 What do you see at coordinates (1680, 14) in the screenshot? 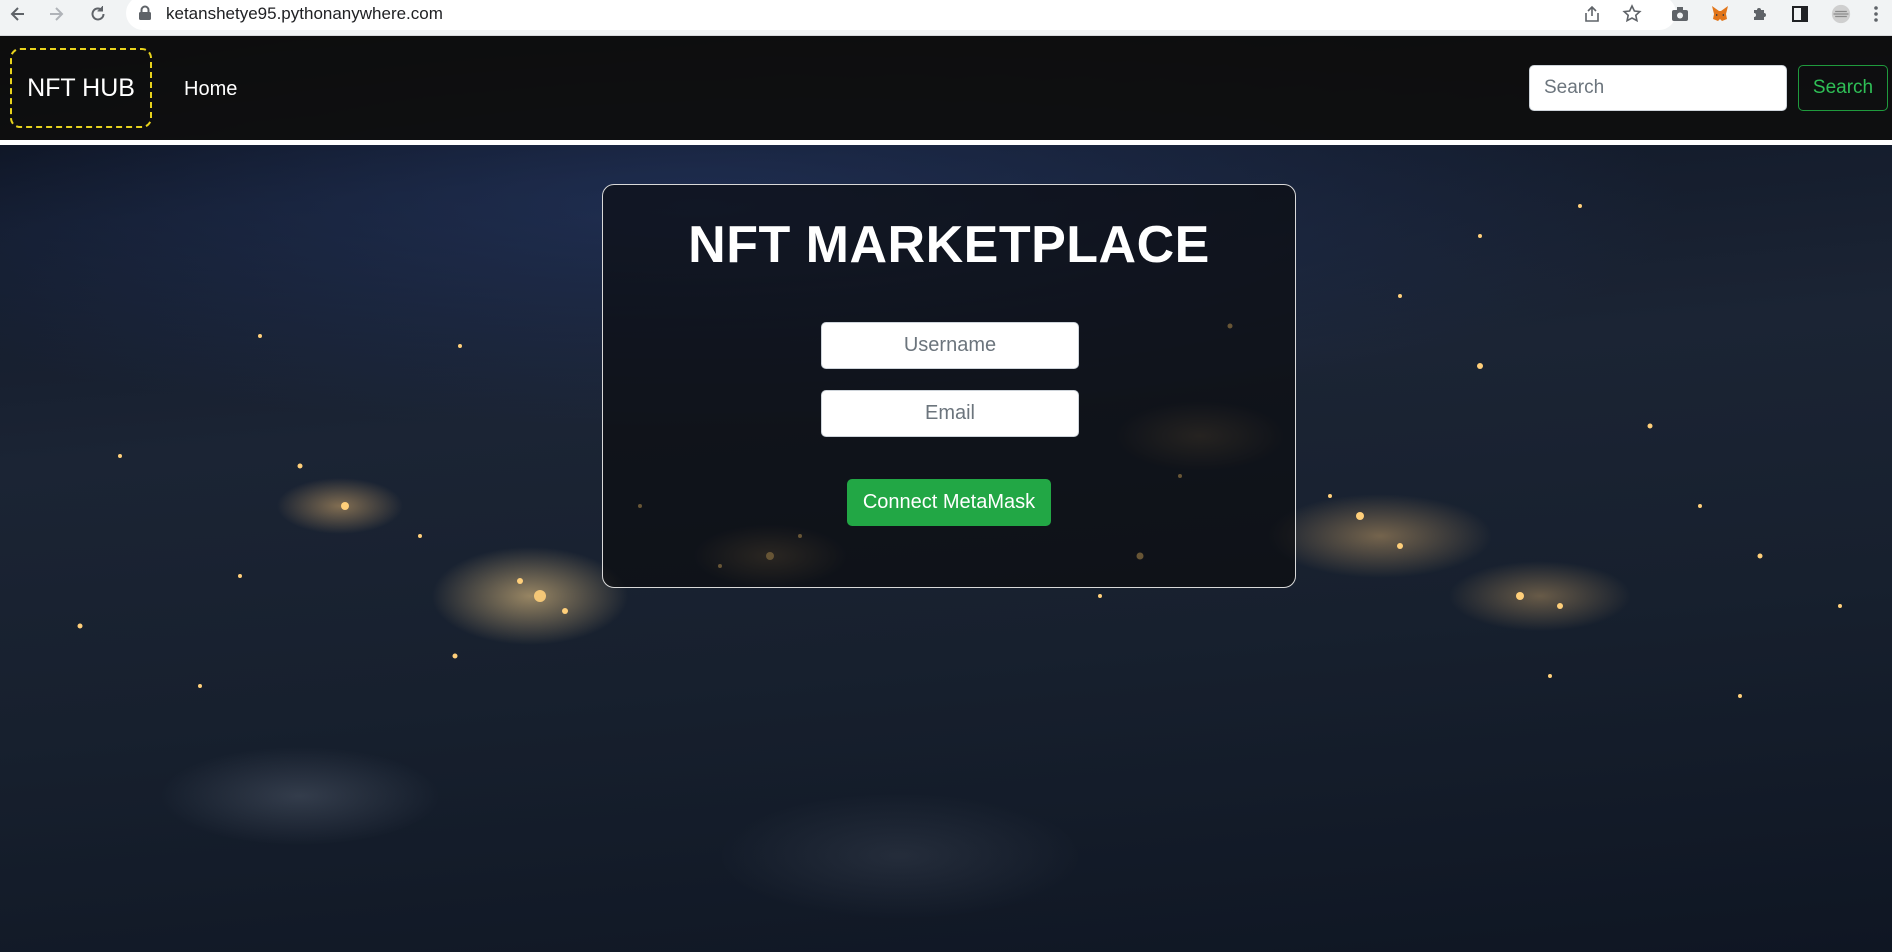
I see `camera-icon` at bounding box center [1680, 14].